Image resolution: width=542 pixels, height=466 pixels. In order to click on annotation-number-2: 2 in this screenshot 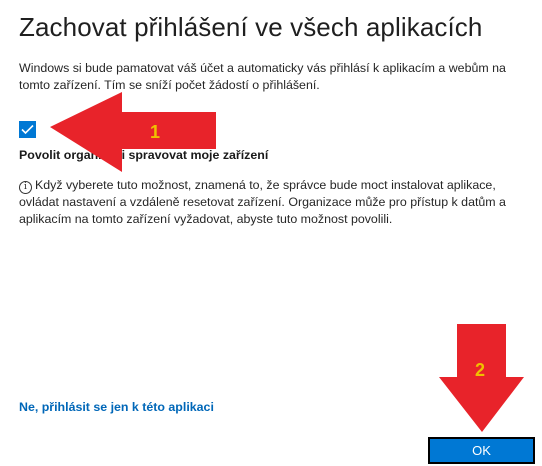, I will do `click(480, 370)`.